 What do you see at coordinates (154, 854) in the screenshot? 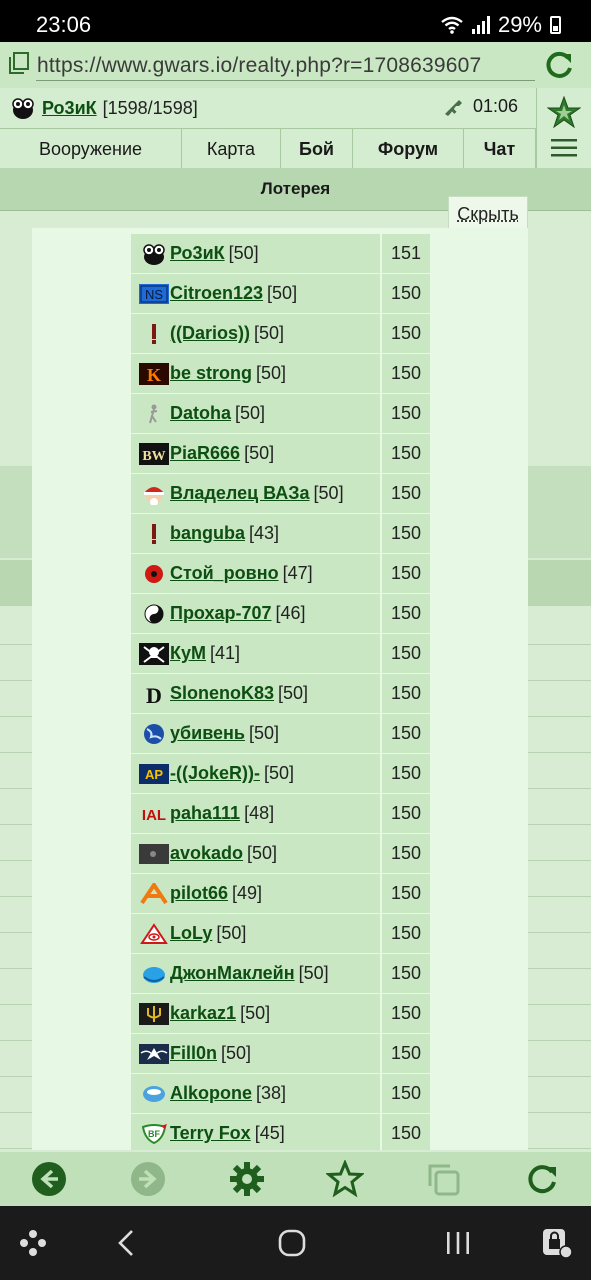
I see `player-dark-avatar-icon` at bounding box center [154, 854].